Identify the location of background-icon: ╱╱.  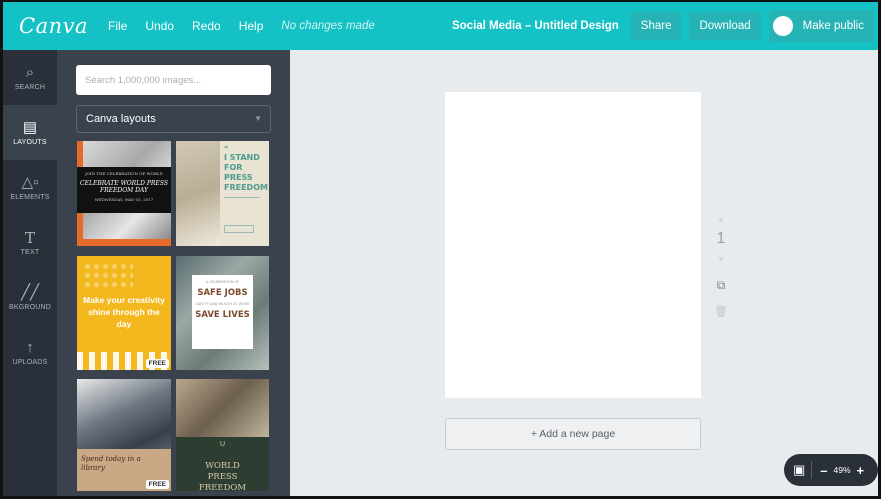
(30, 292).